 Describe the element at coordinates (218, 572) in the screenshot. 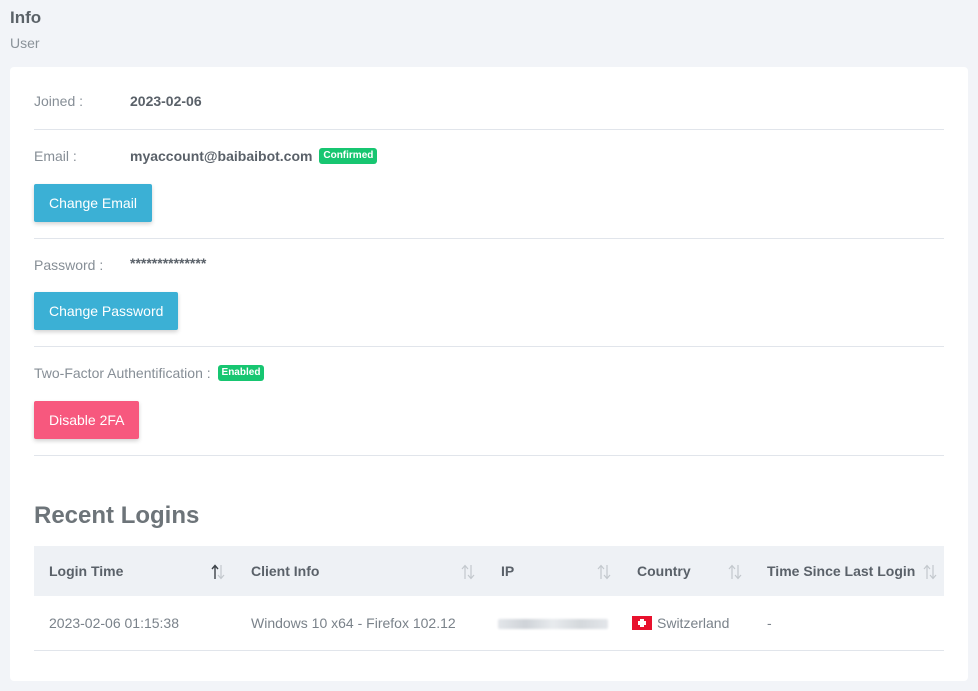

I see `sort-asc-icon` at that location.